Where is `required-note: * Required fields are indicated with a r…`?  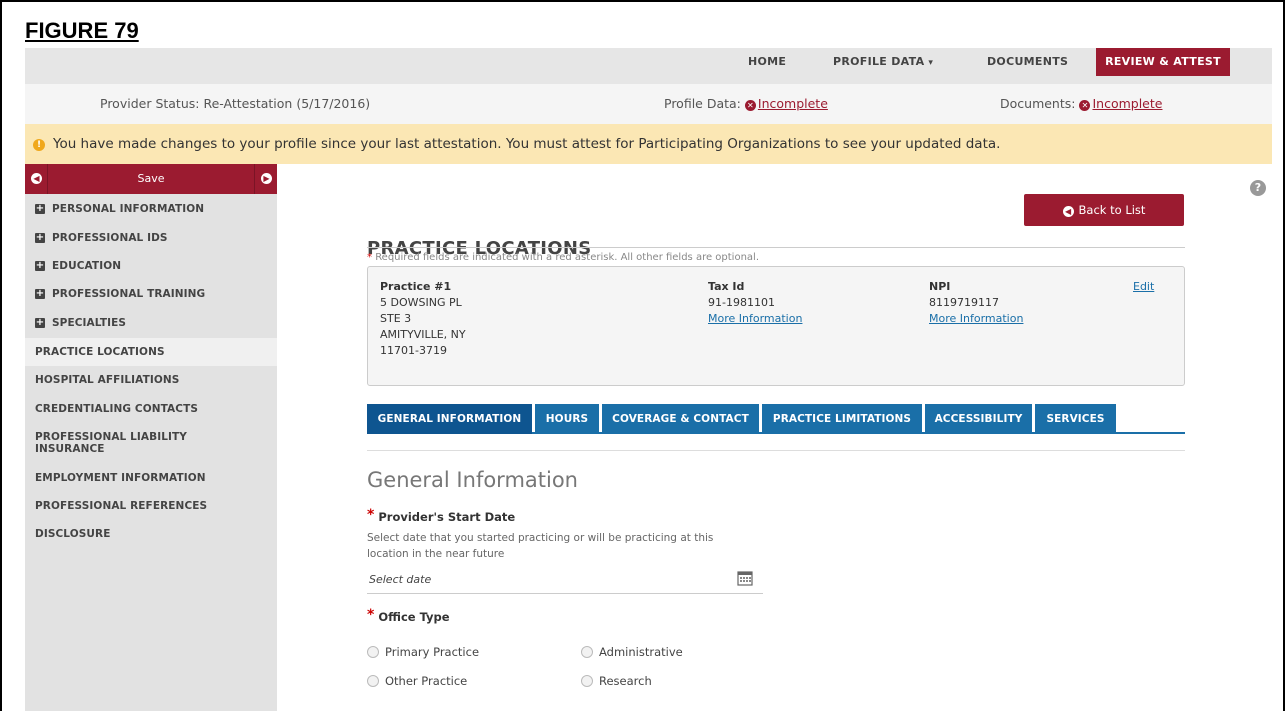
required-note: * Required fields are indicated with a r… is located at coordinates (563, 257).